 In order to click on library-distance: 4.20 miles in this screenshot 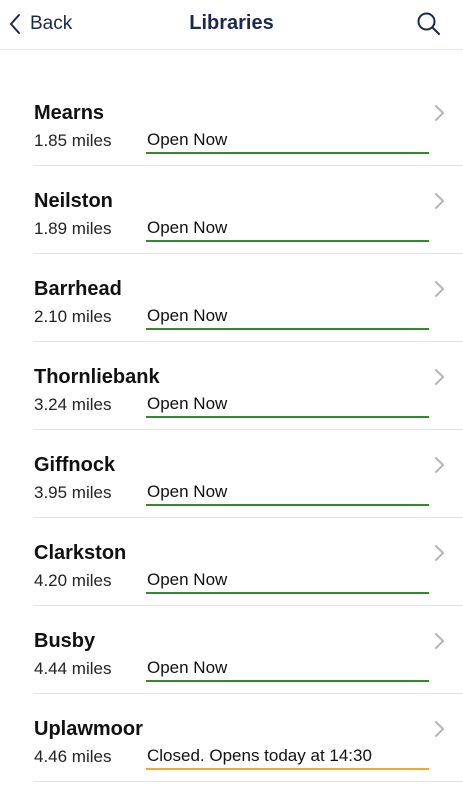, I will do `click(73, 580)`.